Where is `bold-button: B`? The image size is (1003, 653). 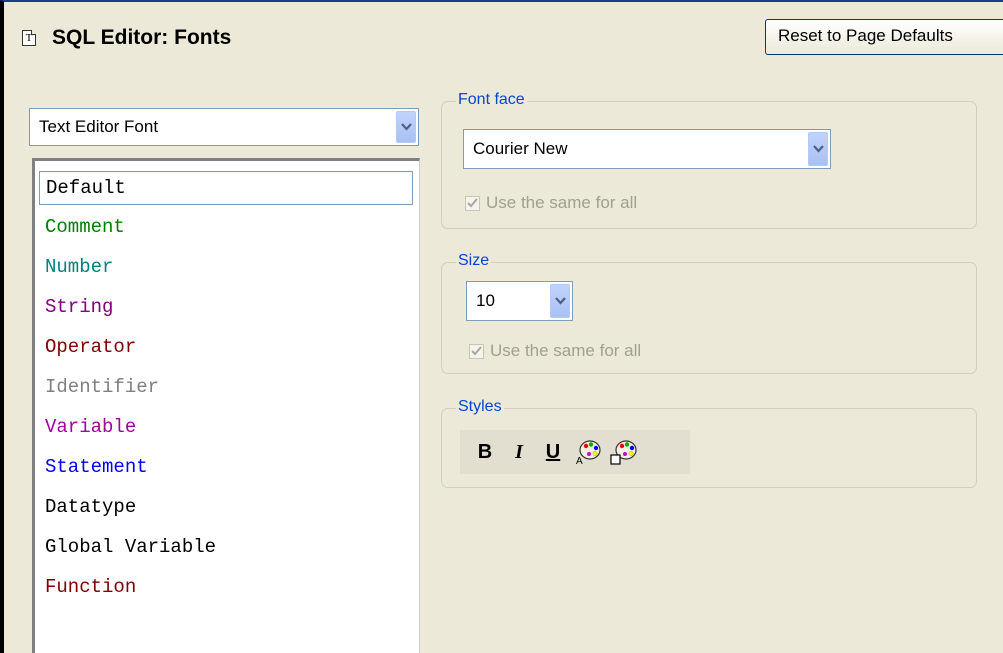
bold-button: B is located at coordinates (485, 452).